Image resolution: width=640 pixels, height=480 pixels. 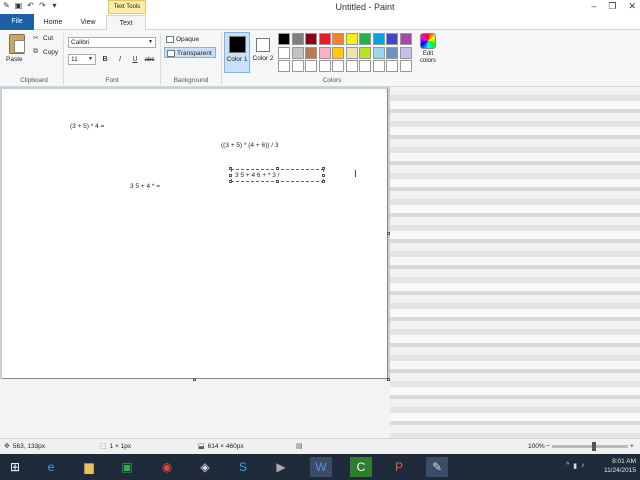 I want to click on clock-date: 11/24/2015, so click(x=619, y=470).